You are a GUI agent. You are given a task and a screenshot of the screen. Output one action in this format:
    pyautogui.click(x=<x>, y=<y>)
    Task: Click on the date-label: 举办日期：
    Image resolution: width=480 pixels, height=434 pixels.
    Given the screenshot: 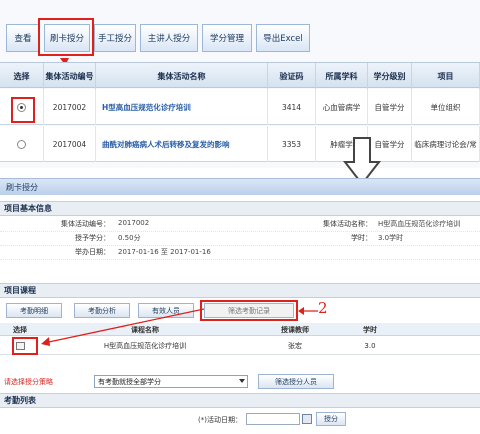 What is the action you would take?
    pyautogui.click(x=92, y=252)
    